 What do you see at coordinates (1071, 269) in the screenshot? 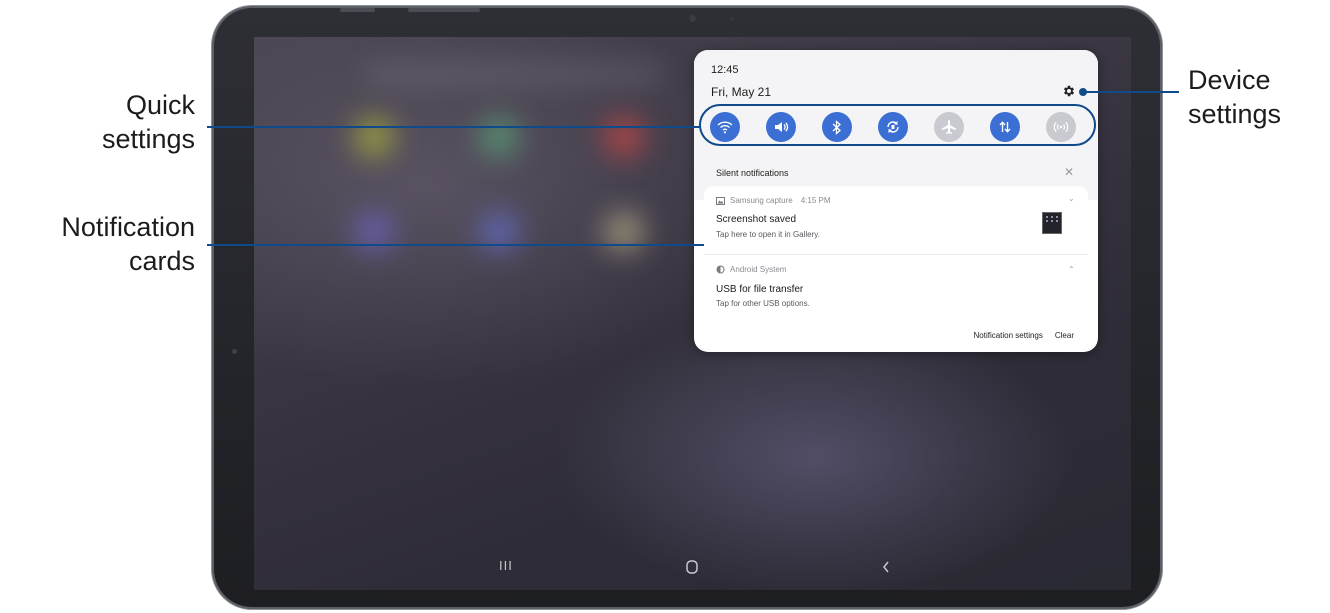
I see `collapse-chevron: ⌃` at bounding box center [1071, 269].